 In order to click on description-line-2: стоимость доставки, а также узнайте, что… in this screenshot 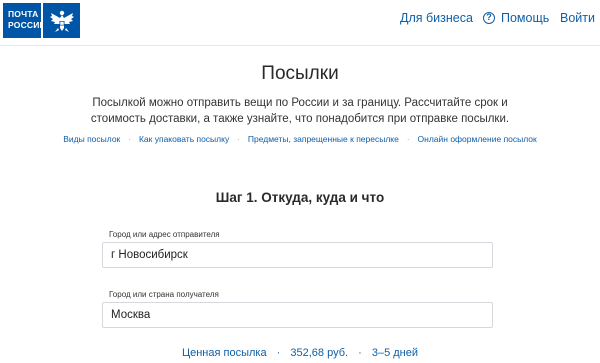, I will do `click(300, 119)`.